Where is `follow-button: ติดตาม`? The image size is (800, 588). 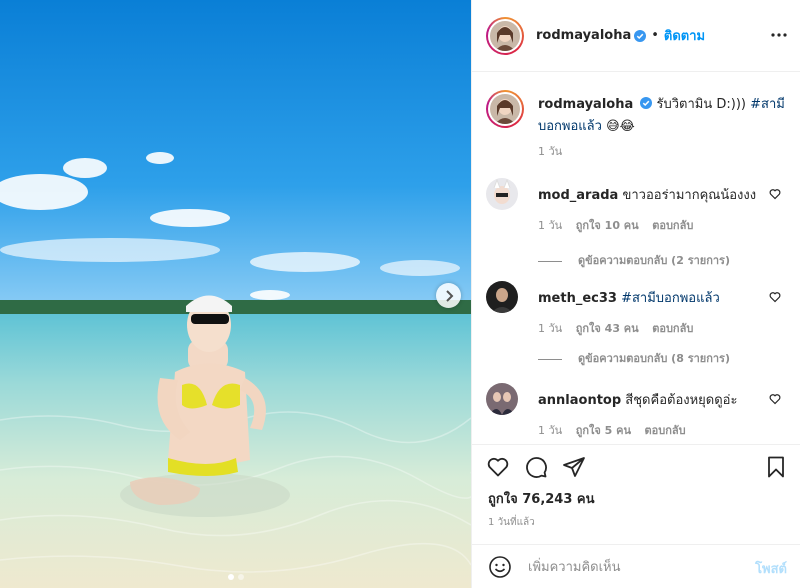
follow-button: ติดตาม is located at coordinates (684, 35).